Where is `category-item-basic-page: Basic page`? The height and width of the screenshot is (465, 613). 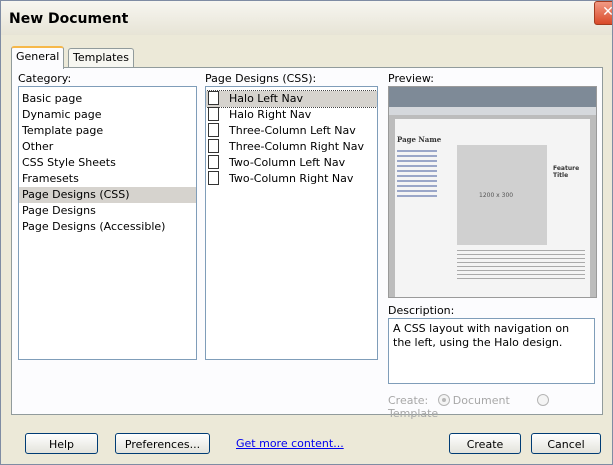
category-item-basic-page: Basic page is located at coordinates (107, 99).